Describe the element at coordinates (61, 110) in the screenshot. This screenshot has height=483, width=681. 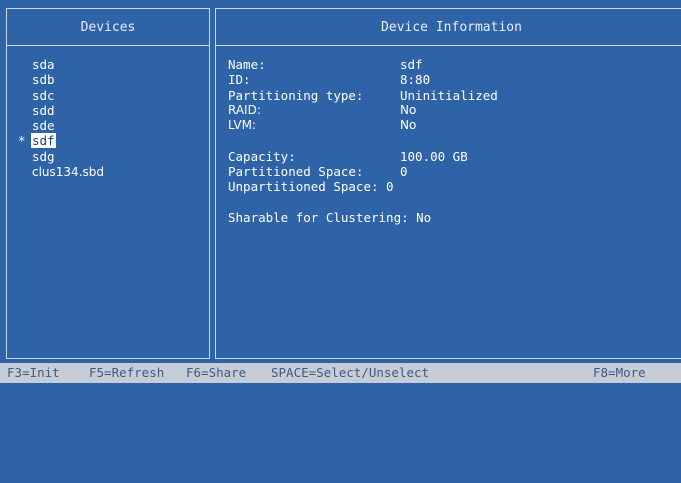
I see `device-item-sdd: sdd` at that location.